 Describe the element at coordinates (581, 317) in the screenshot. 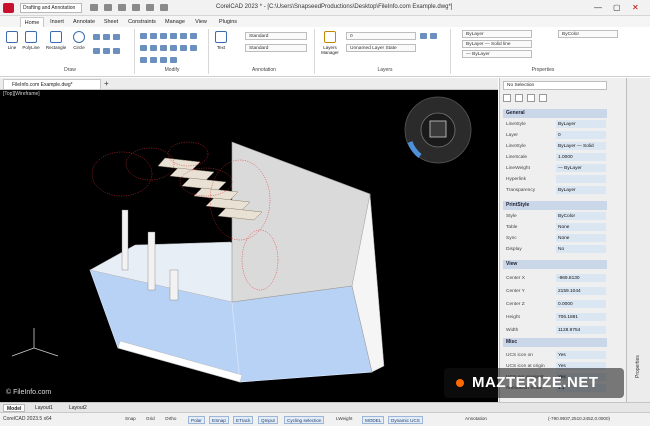

I see `property-value: 706.1881` at that location.